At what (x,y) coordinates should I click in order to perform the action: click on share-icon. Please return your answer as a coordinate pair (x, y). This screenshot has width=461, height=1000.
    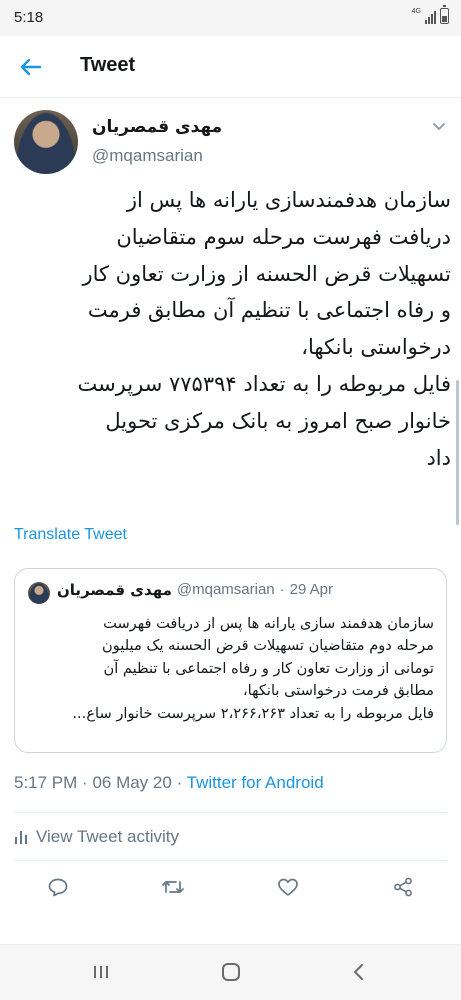
    Looking at the image, I should click on (403, 887).